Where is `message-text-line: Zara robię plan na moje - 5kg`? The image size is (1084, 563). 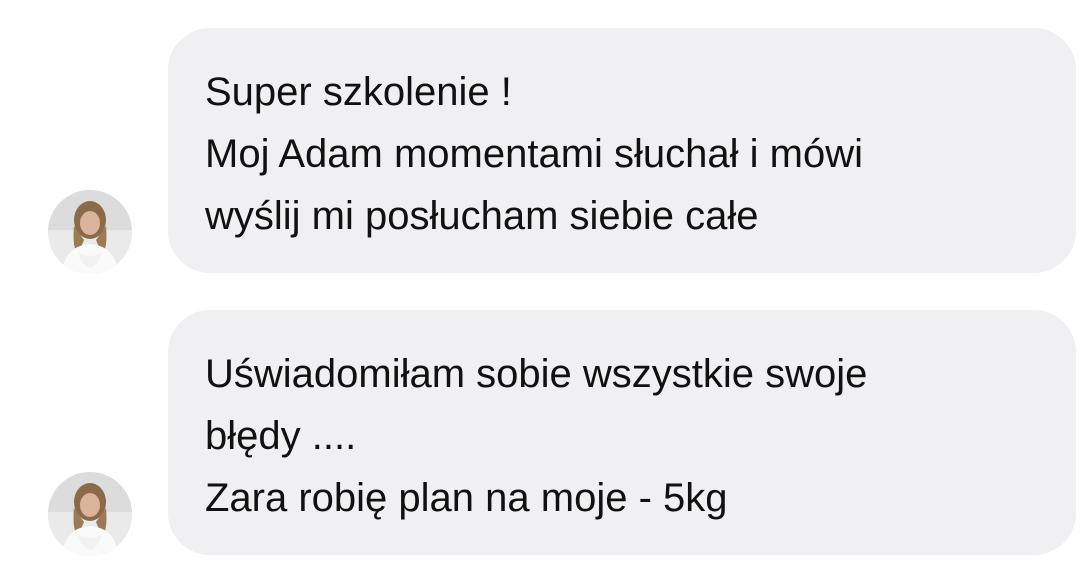 message-text-line: Zara robię plan na moje - 5kg is located at coordinates (466, 498).